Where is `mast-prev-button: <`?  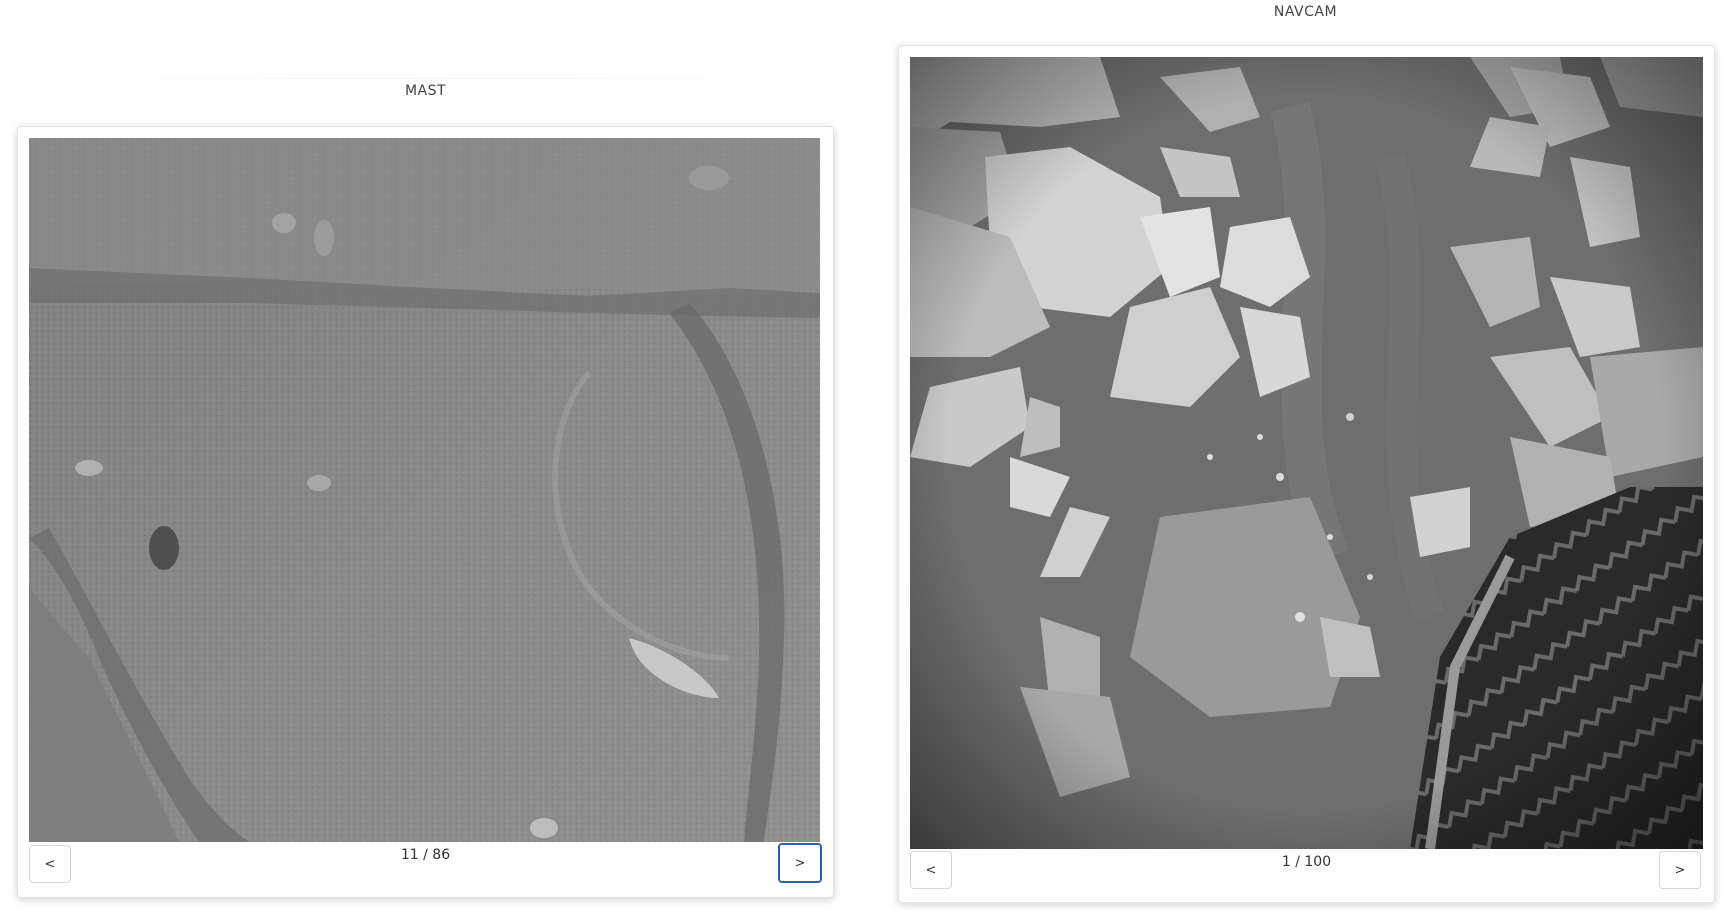
mast-prev-button: < is located at coordinates (50, 864).